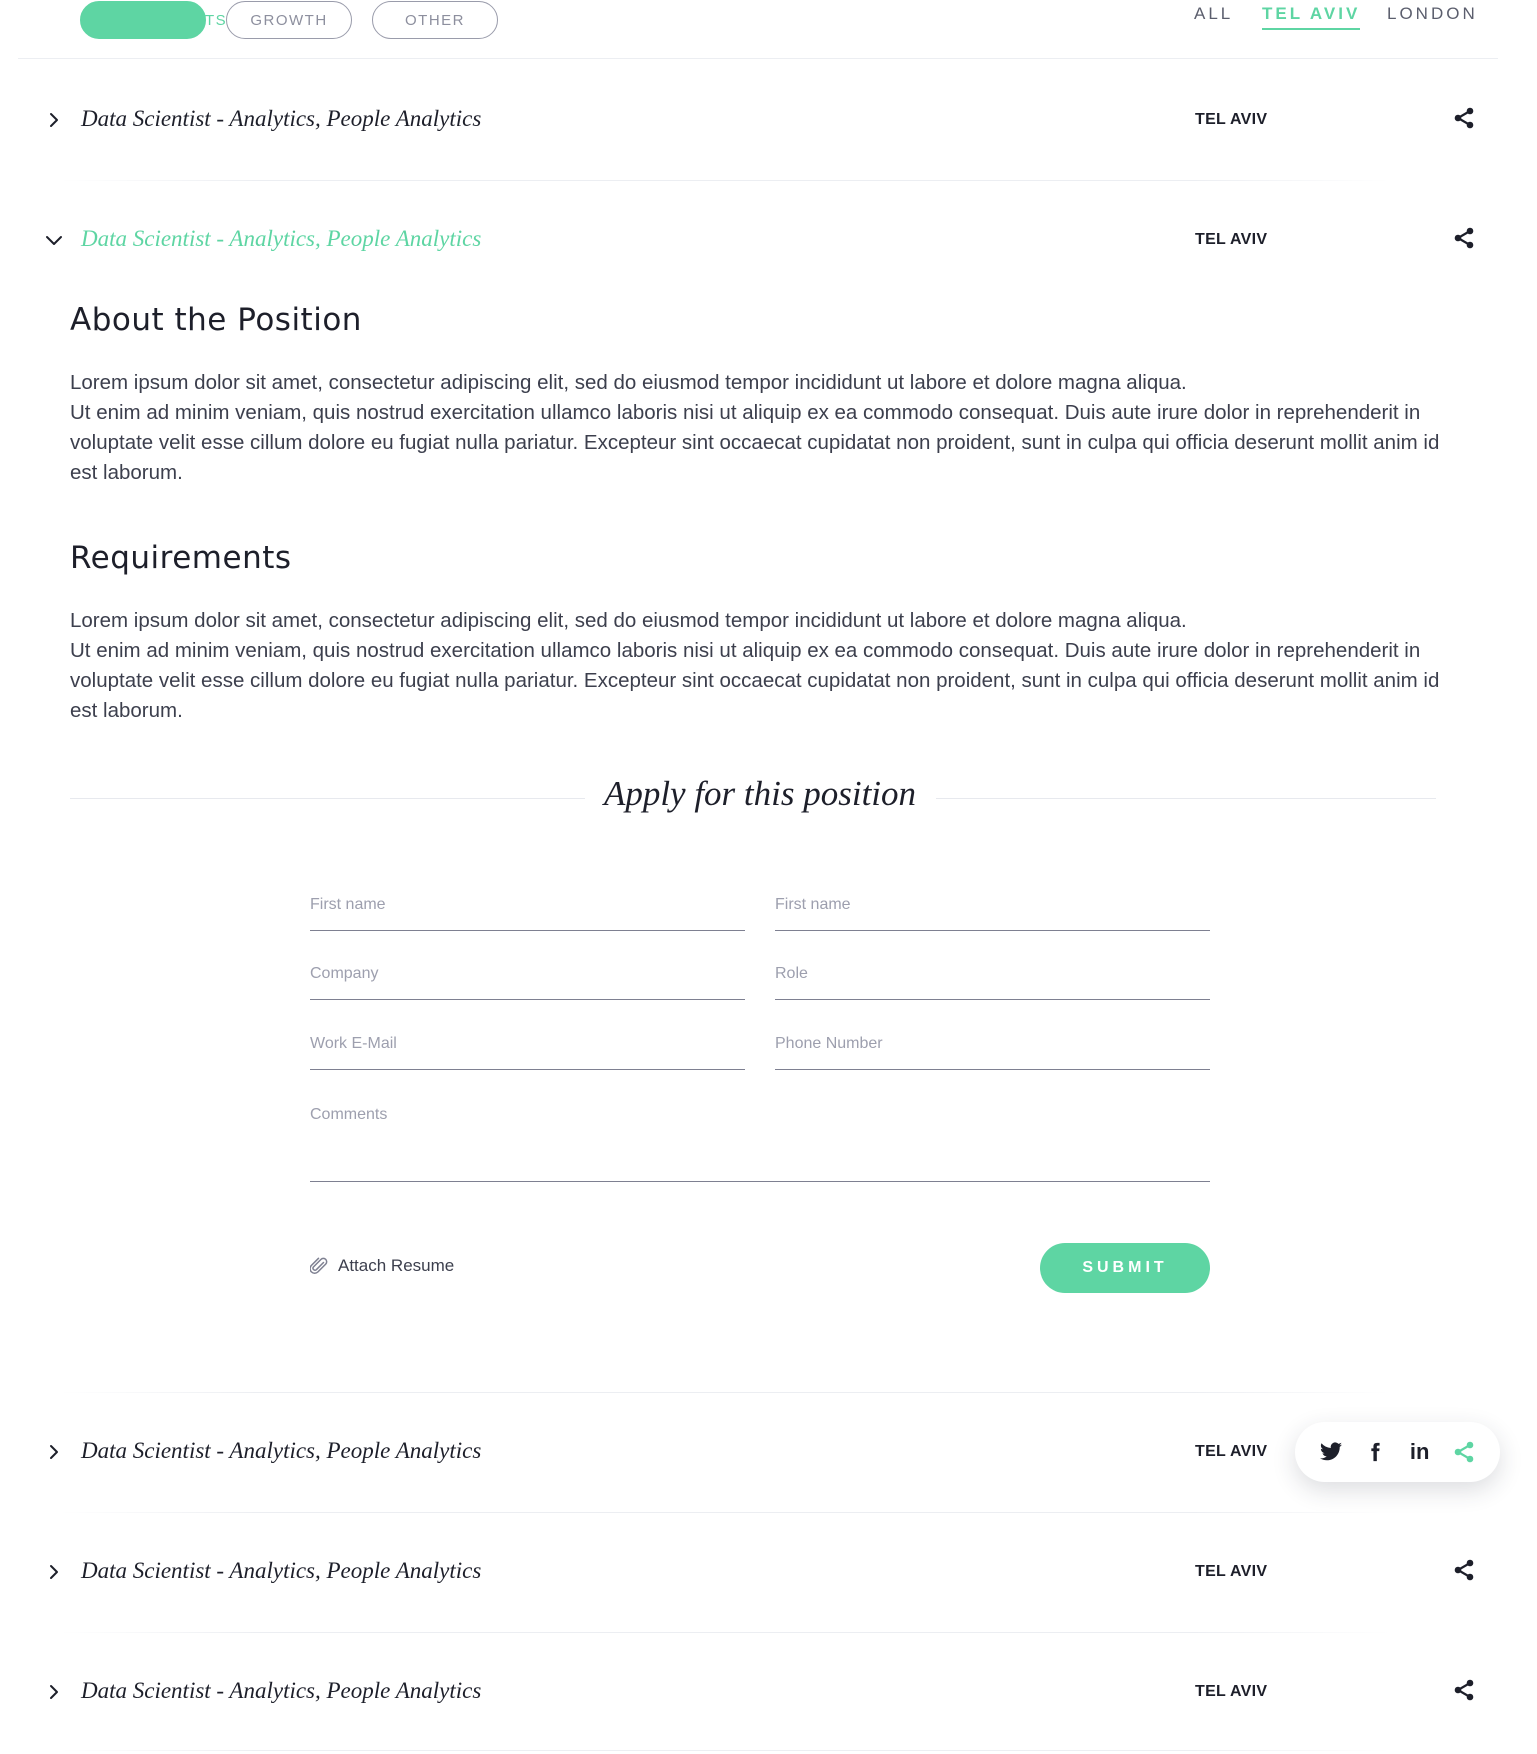 This screenshot has width=1537, height=1754. Describe the element at coordinates (760, 1144) in the screenshot. I see `comments-field` at that location.